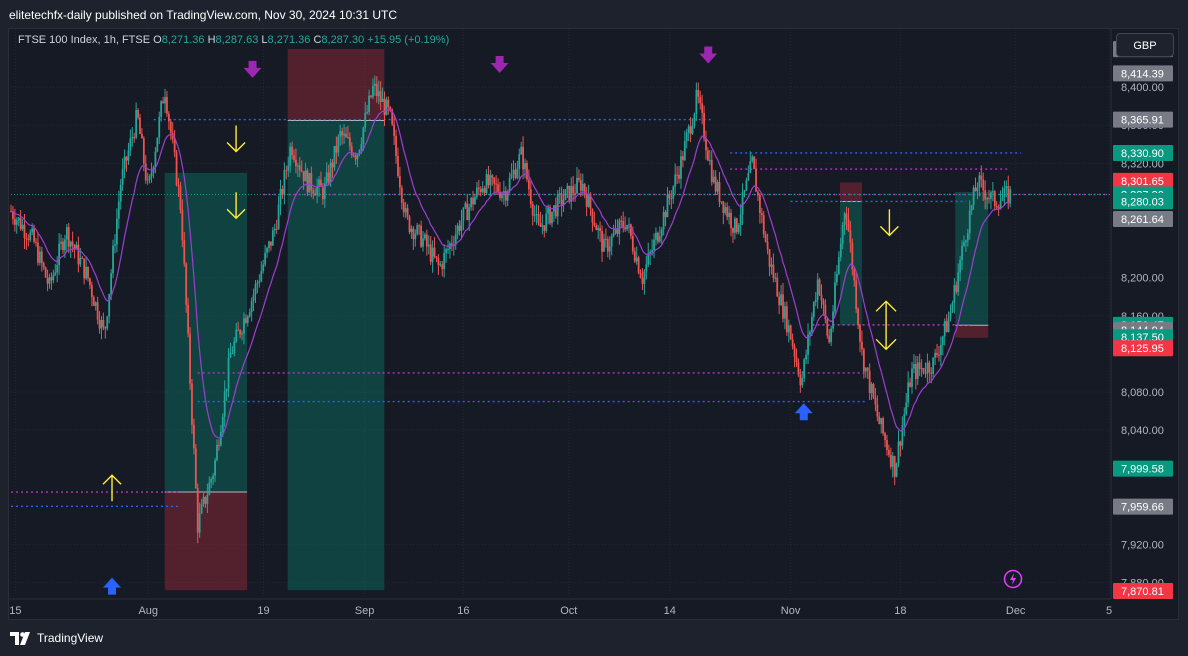 This screenshot has width=1188, height=656. Describe the element at coordinates (15, 611) in the screenshot. I see `time-tick-label: 15` at that location.